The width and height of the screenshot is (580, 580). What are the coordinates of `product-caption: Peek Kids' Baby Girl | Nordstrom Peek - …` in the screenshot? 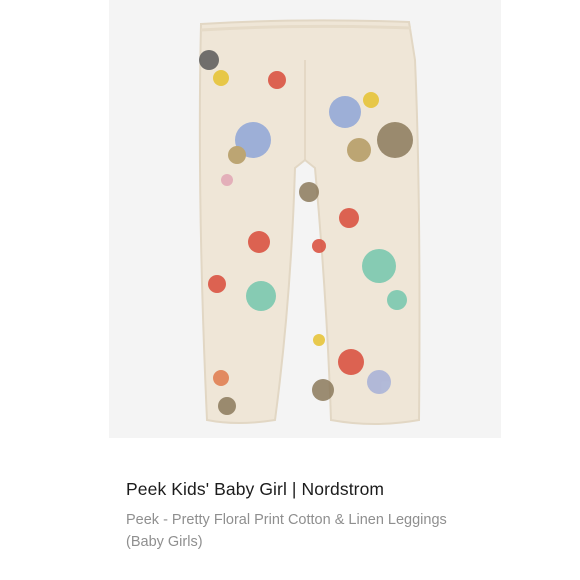 It's located at (336, 514).